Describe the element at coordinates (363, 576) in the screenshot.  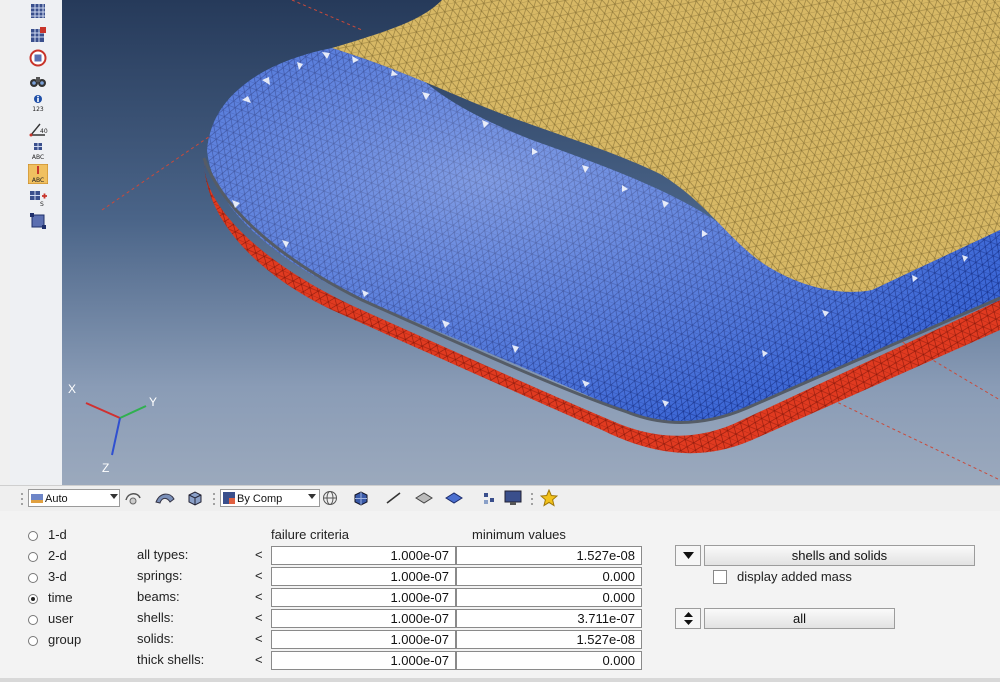
I see `failure-value-springs: 1.000e-07` at that location.